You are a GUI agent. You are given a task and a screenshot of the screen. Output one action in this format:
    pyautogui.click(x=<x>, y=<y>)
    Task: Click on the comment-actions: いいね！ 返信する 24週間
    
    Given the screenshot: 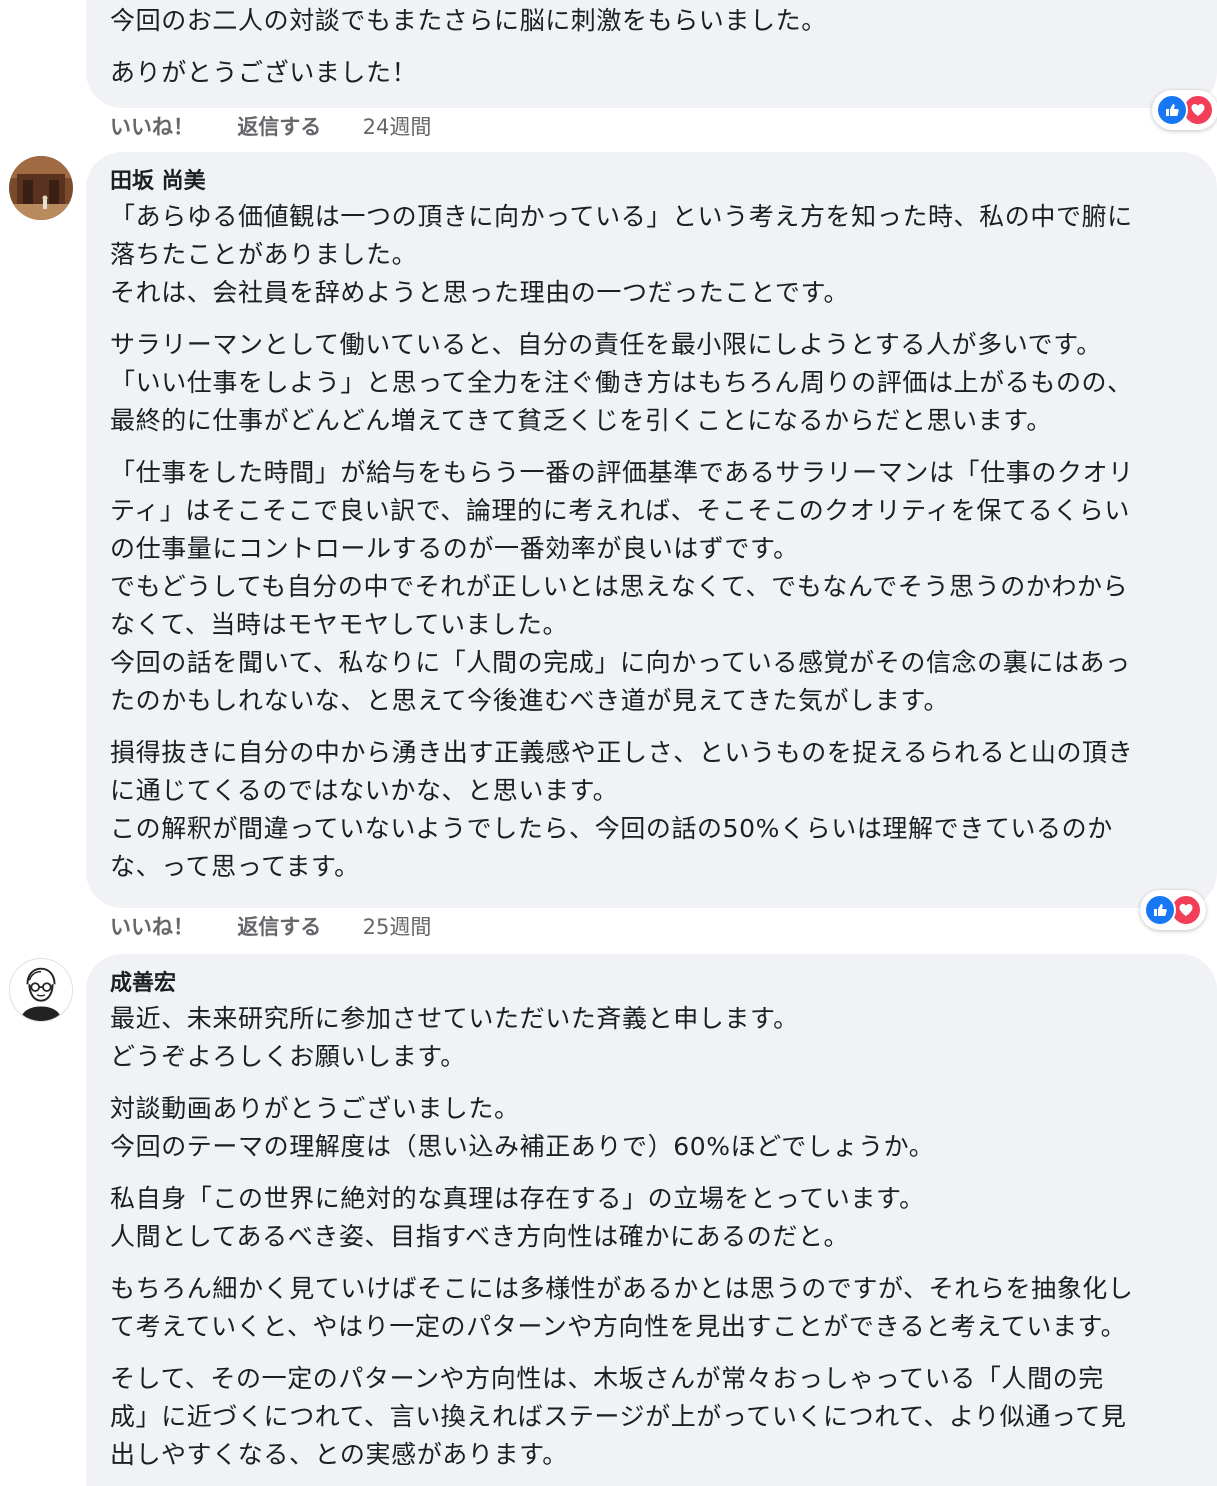 What is the action you would take?
    pyautogui.click(x=270, y=127)
    